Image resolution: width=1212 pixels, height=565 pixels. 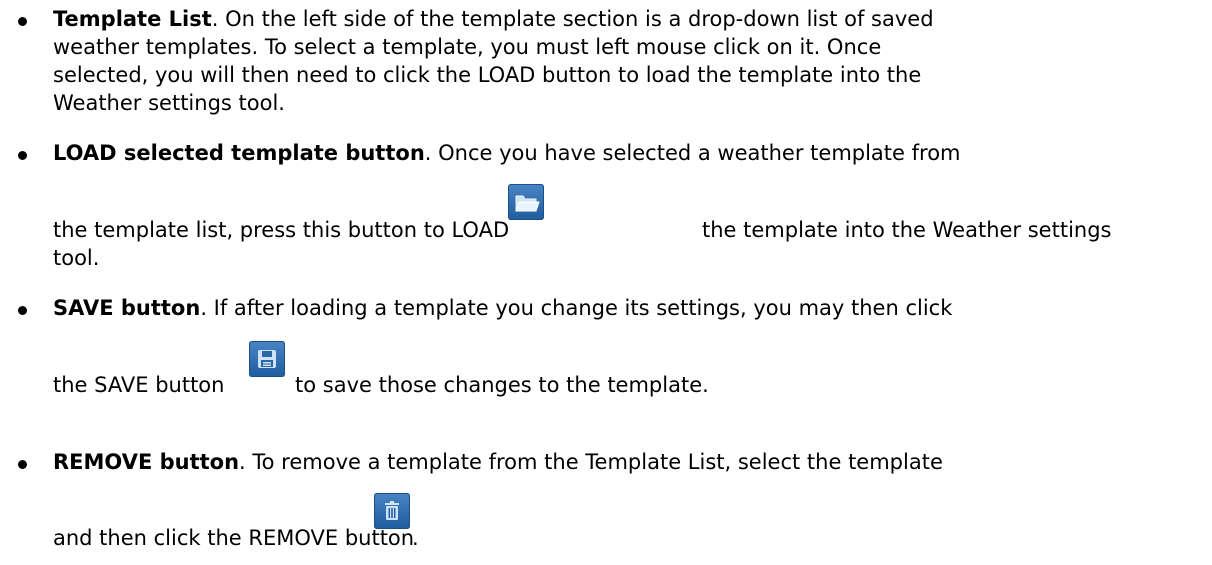 I want to click on item-text-line: ., so click(x=415, y=538).